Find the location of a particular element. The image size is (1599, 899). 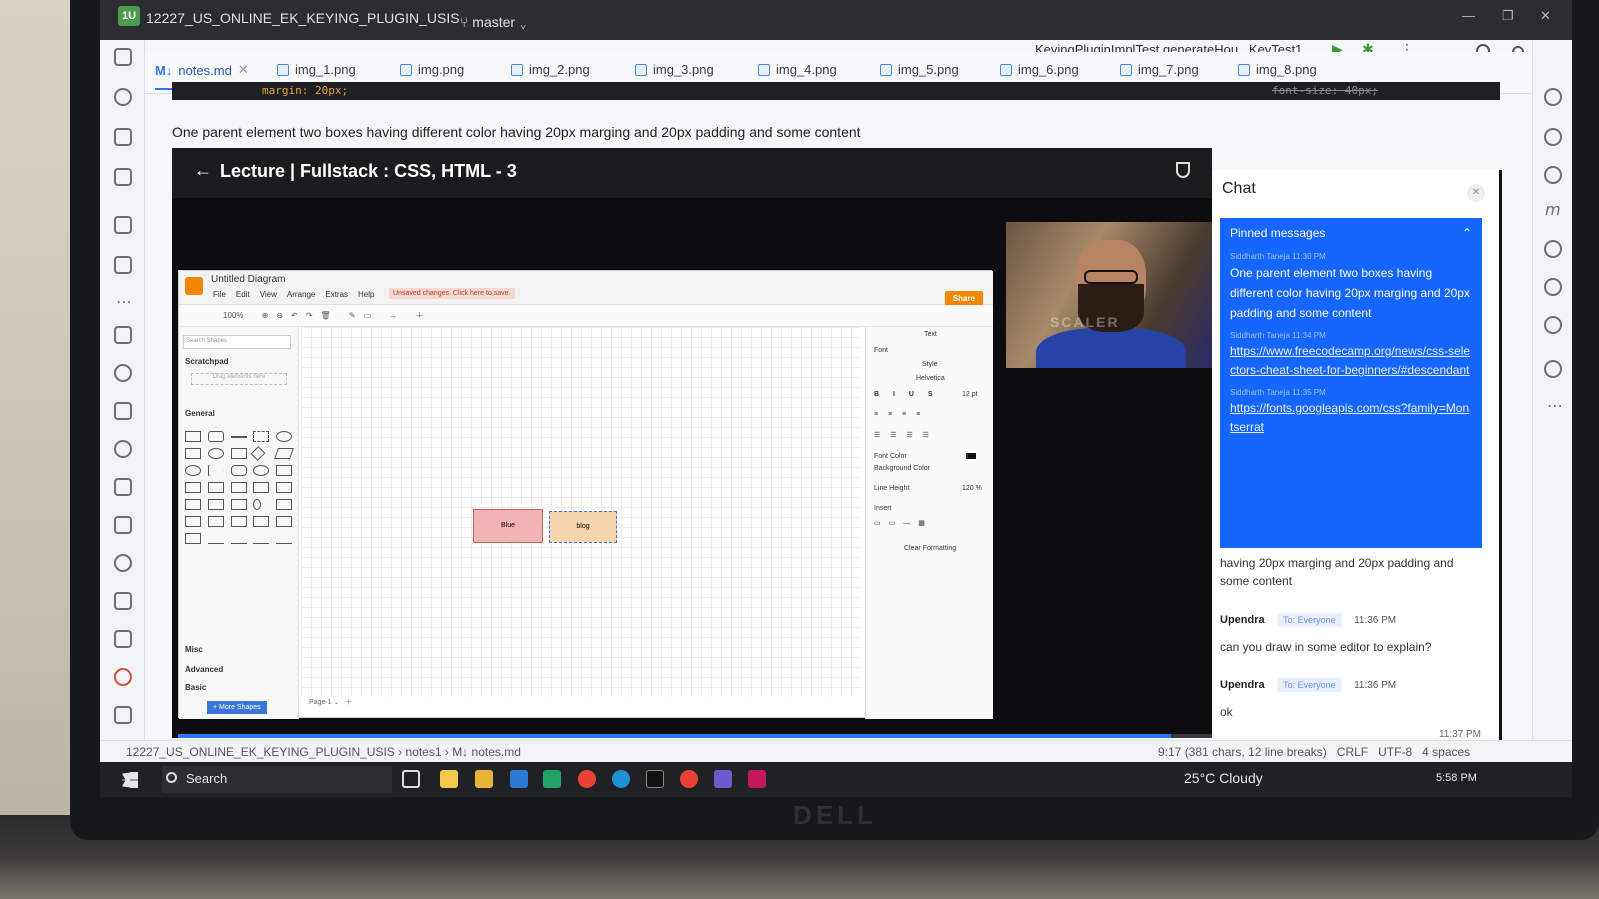

back-arrow-icon: ← is located at coordinates (203, 170).